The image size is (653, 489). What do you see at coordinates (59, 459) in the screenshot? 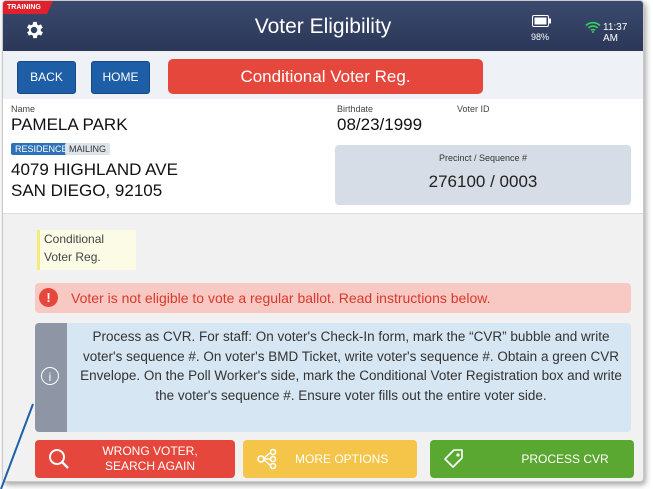
I see `search-icon` at bounding box center [59, 459].